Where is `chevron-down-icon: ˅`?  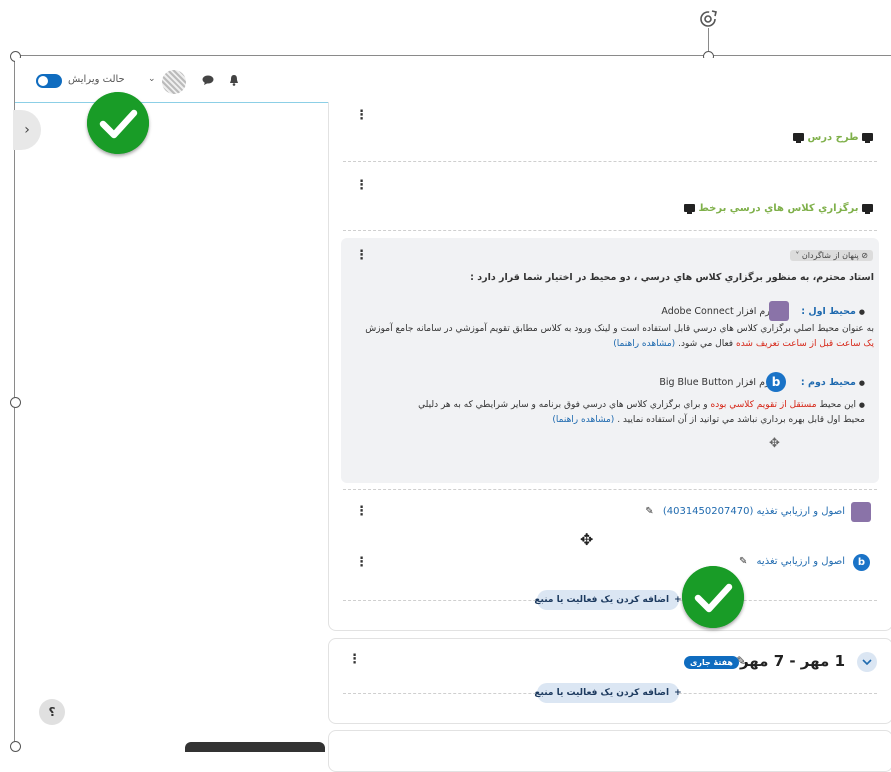 chevron-down-icon: ˅ is located at coordinates (797, 255).